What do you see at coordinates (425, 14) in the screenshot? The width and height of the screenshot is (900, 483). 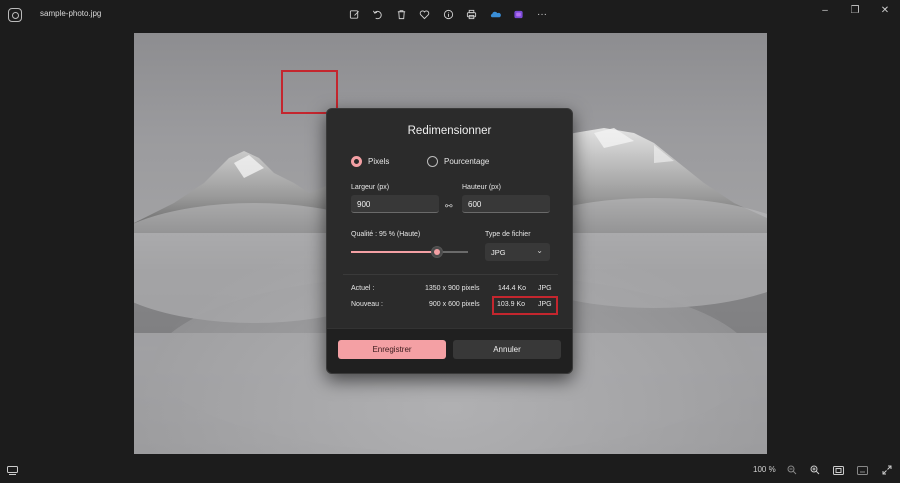 I see `favorite-icon` at bounding box center [425, 14].